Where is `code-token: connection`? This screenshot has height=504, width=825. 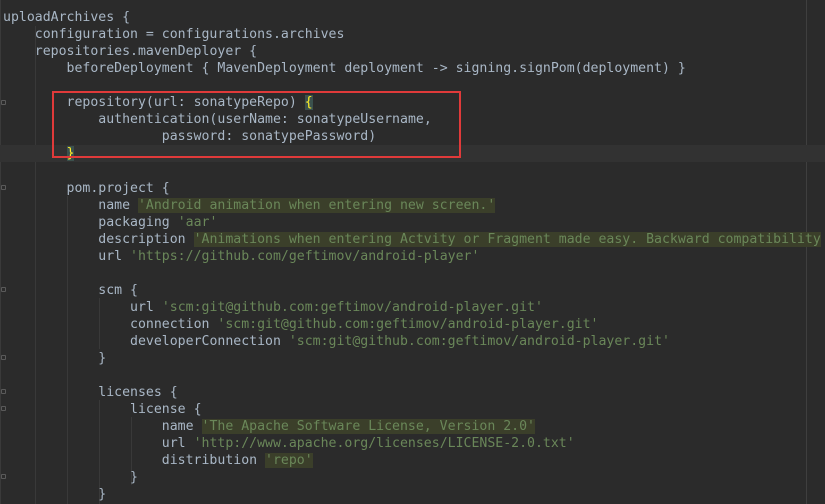 code-token: connection is located at coordinates (174, 324).